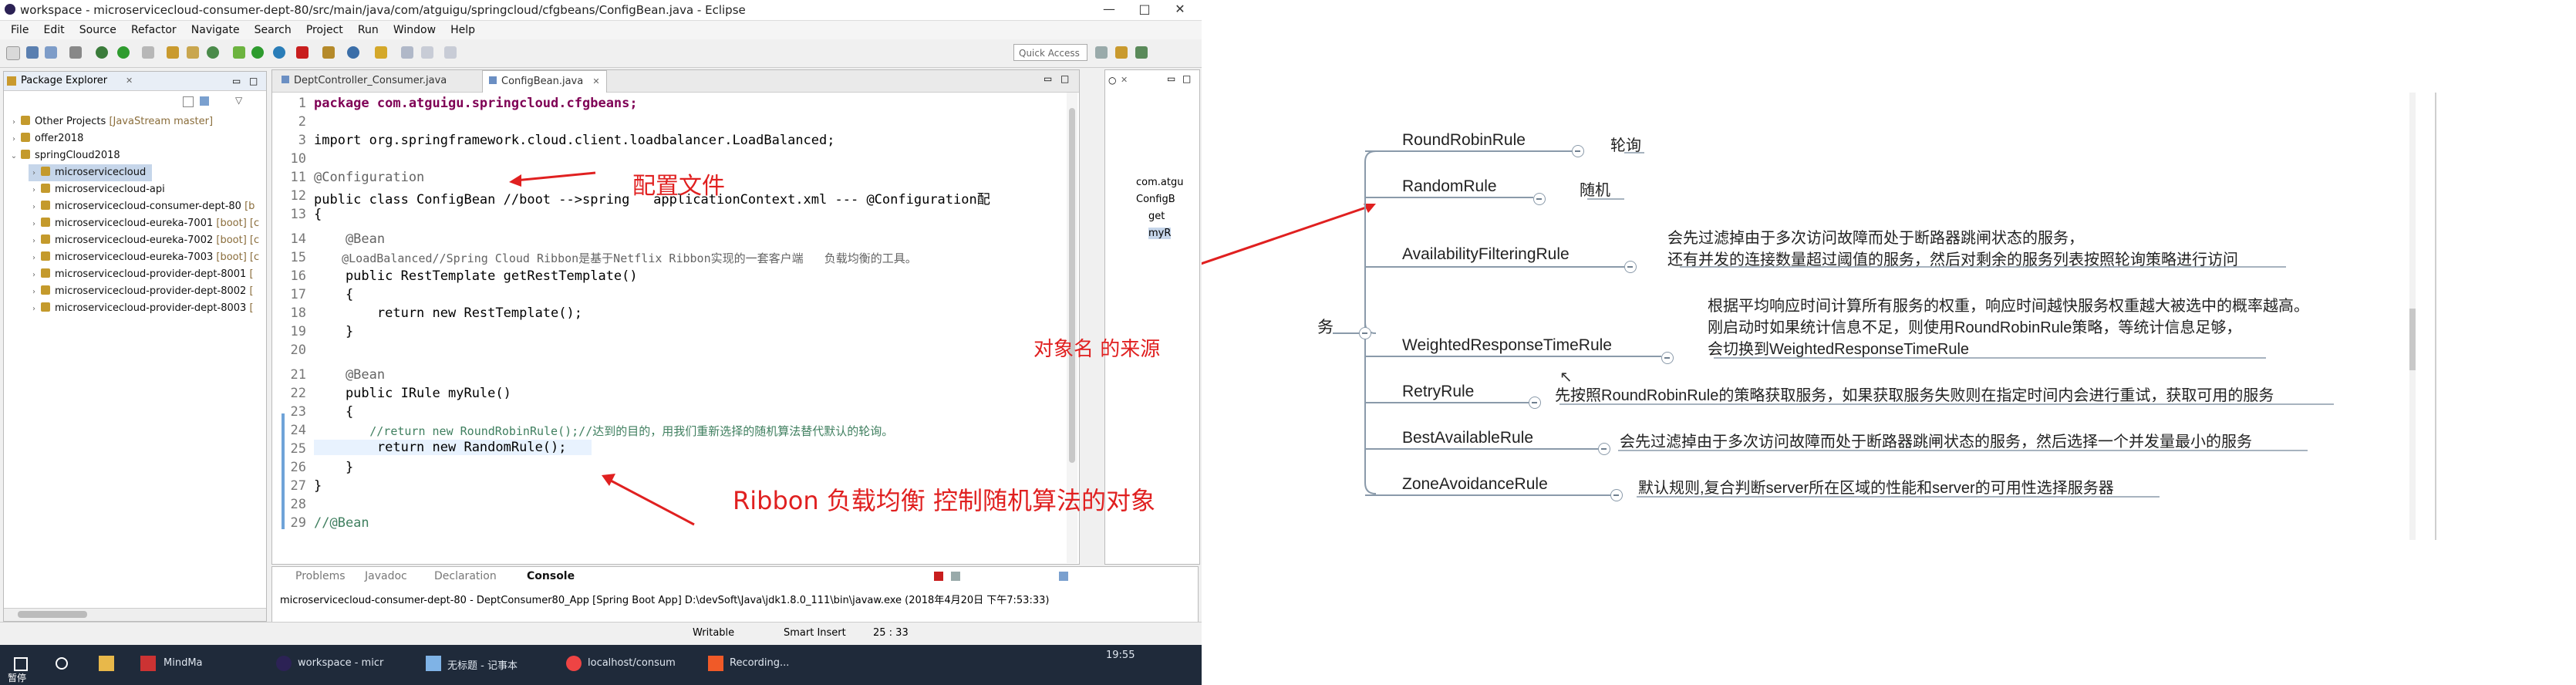 The image size is (2576, 685). What do you see at coordinates (123, 52) in the screenshot?
I see `run-icon` at bounding box center [123, 52].